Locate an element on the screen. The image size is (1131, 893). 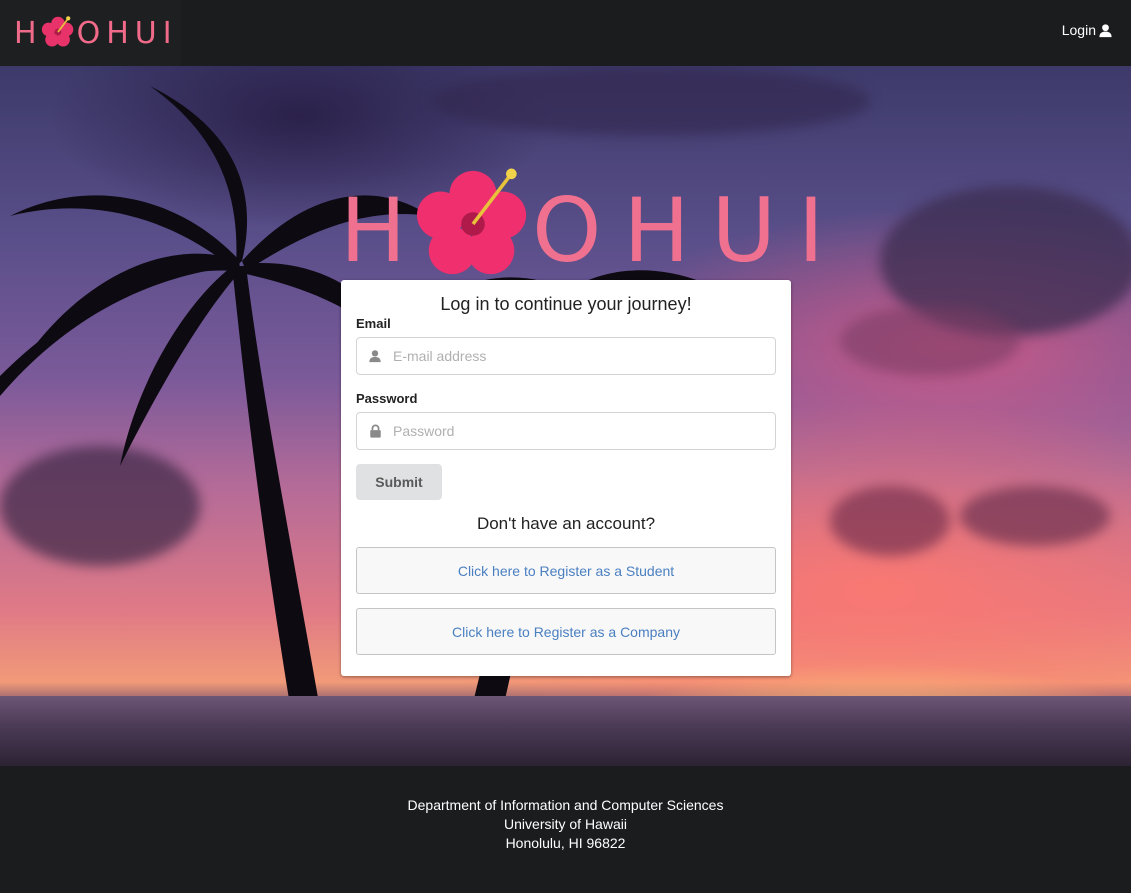
brand-logo: H OHUI is located at coordinates (90, 33).